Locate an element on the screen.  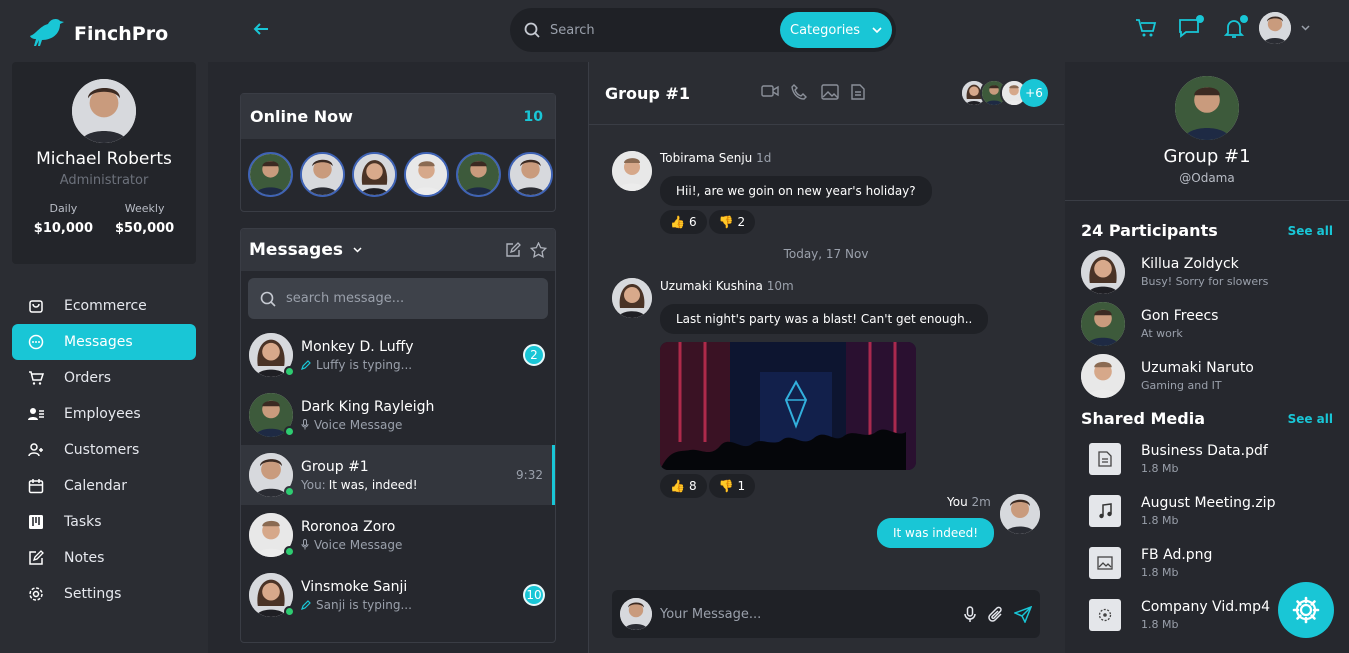
search-bar: Search Categories is located at coordinates (703, 30).